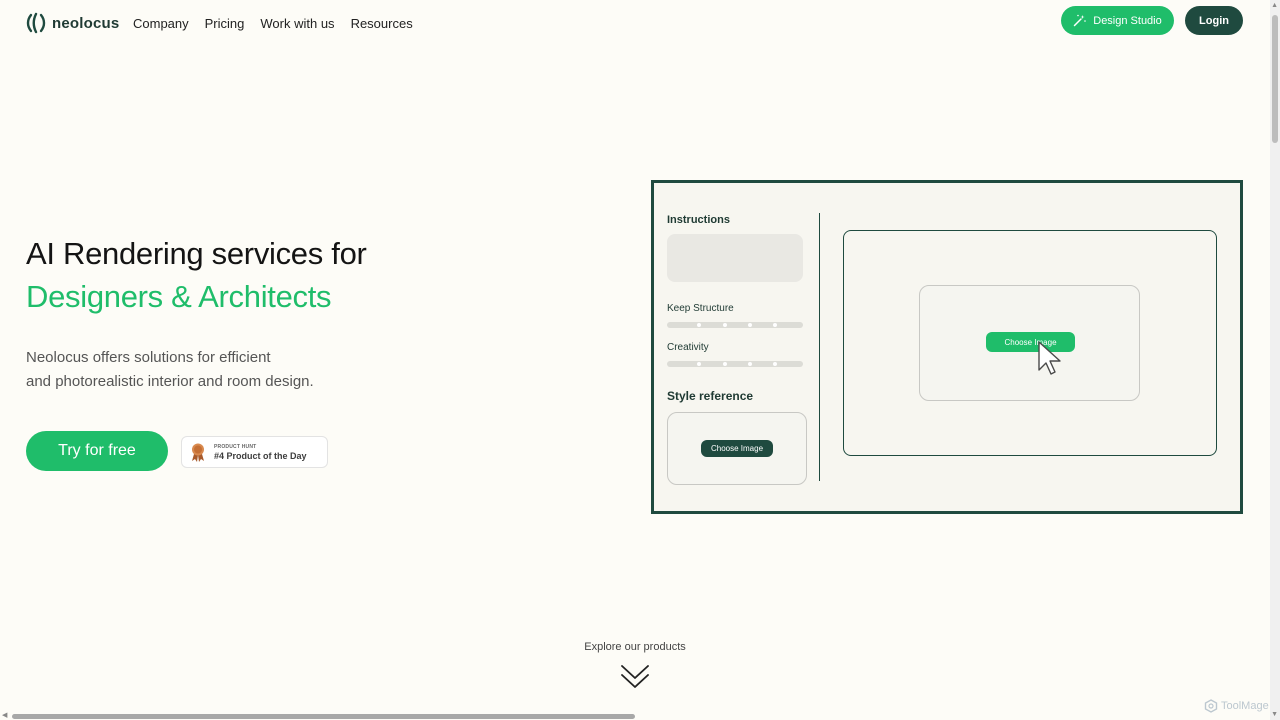 The height and width of the screenshot is (720, 1280). I want to click on badge-text: PRODUCT HUNT #4 Product of the Day, so click(260, 452).